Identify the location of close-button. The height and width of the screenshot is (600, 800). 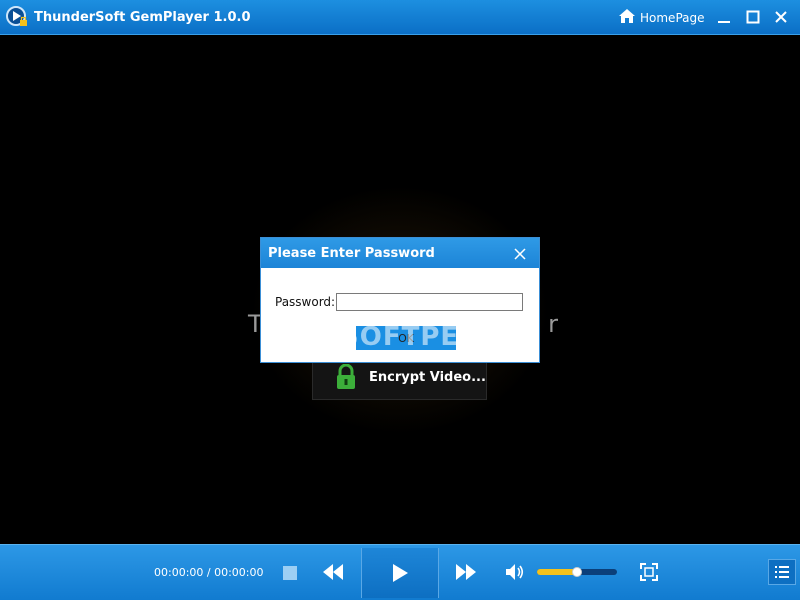
(781, 18).